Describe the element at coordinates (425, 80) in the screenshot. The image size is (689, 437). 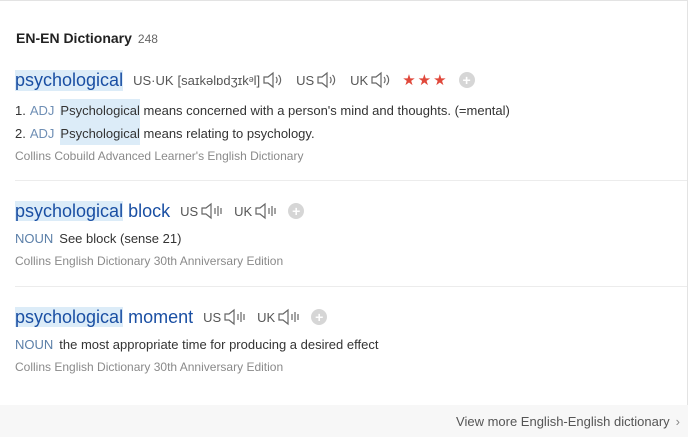
I see `frequency-stars: ★★★` at that location.